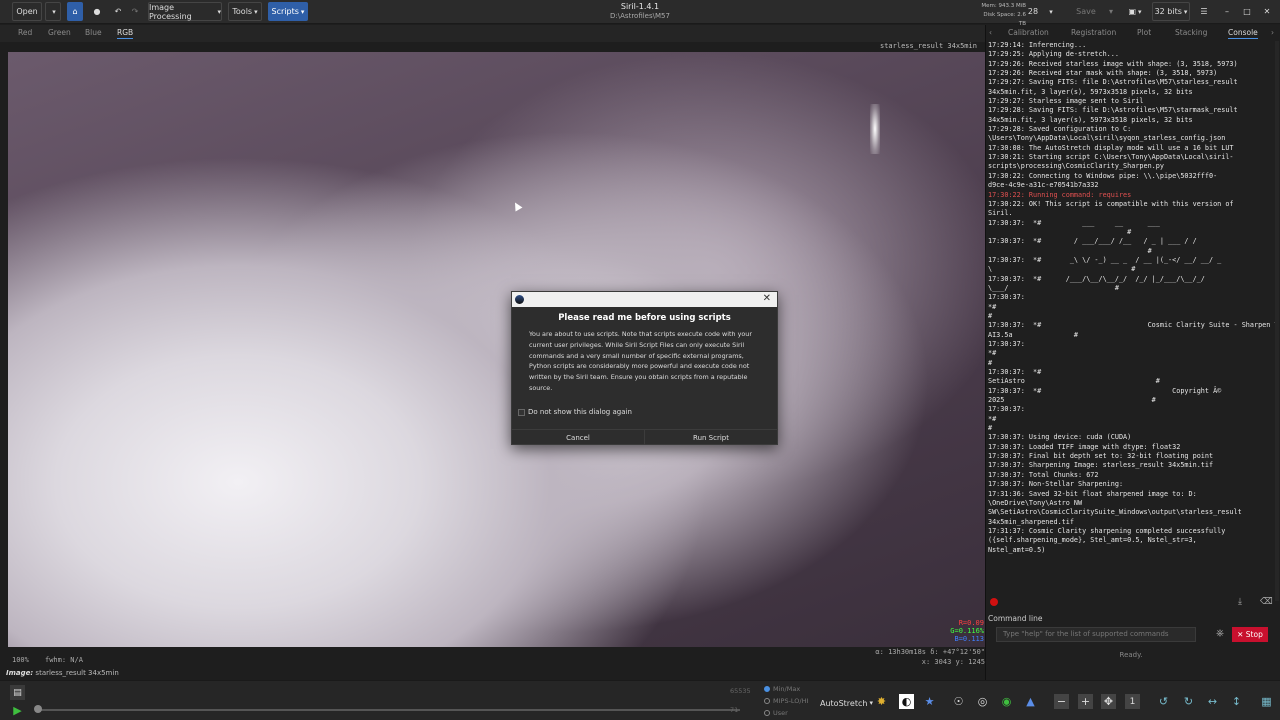 Image resolution: width=1280 pixels, height=720 pixels. What do you see at coordinates (982, 701) in the screenshot?
I see `globe-icon: ◎` at bounding box center [982, 701].